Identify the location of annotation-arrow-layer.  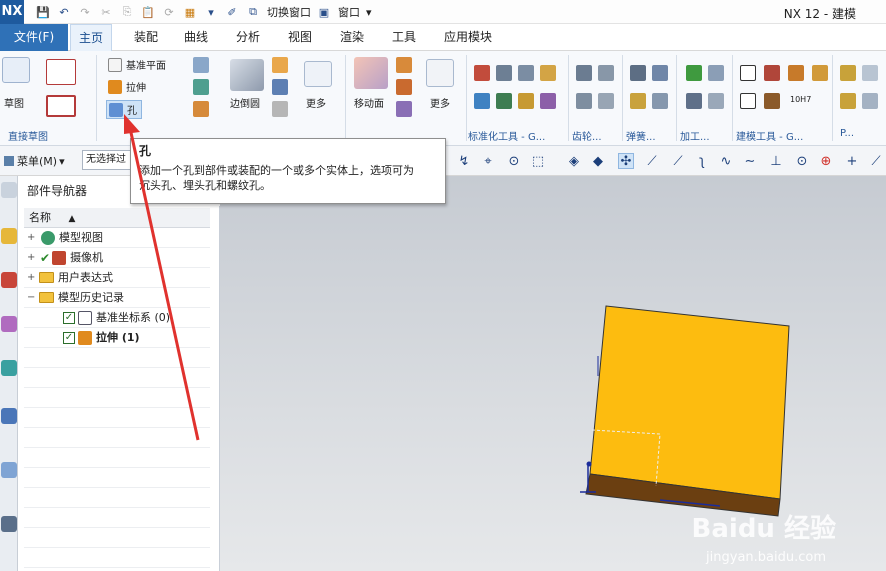
(162, 277).